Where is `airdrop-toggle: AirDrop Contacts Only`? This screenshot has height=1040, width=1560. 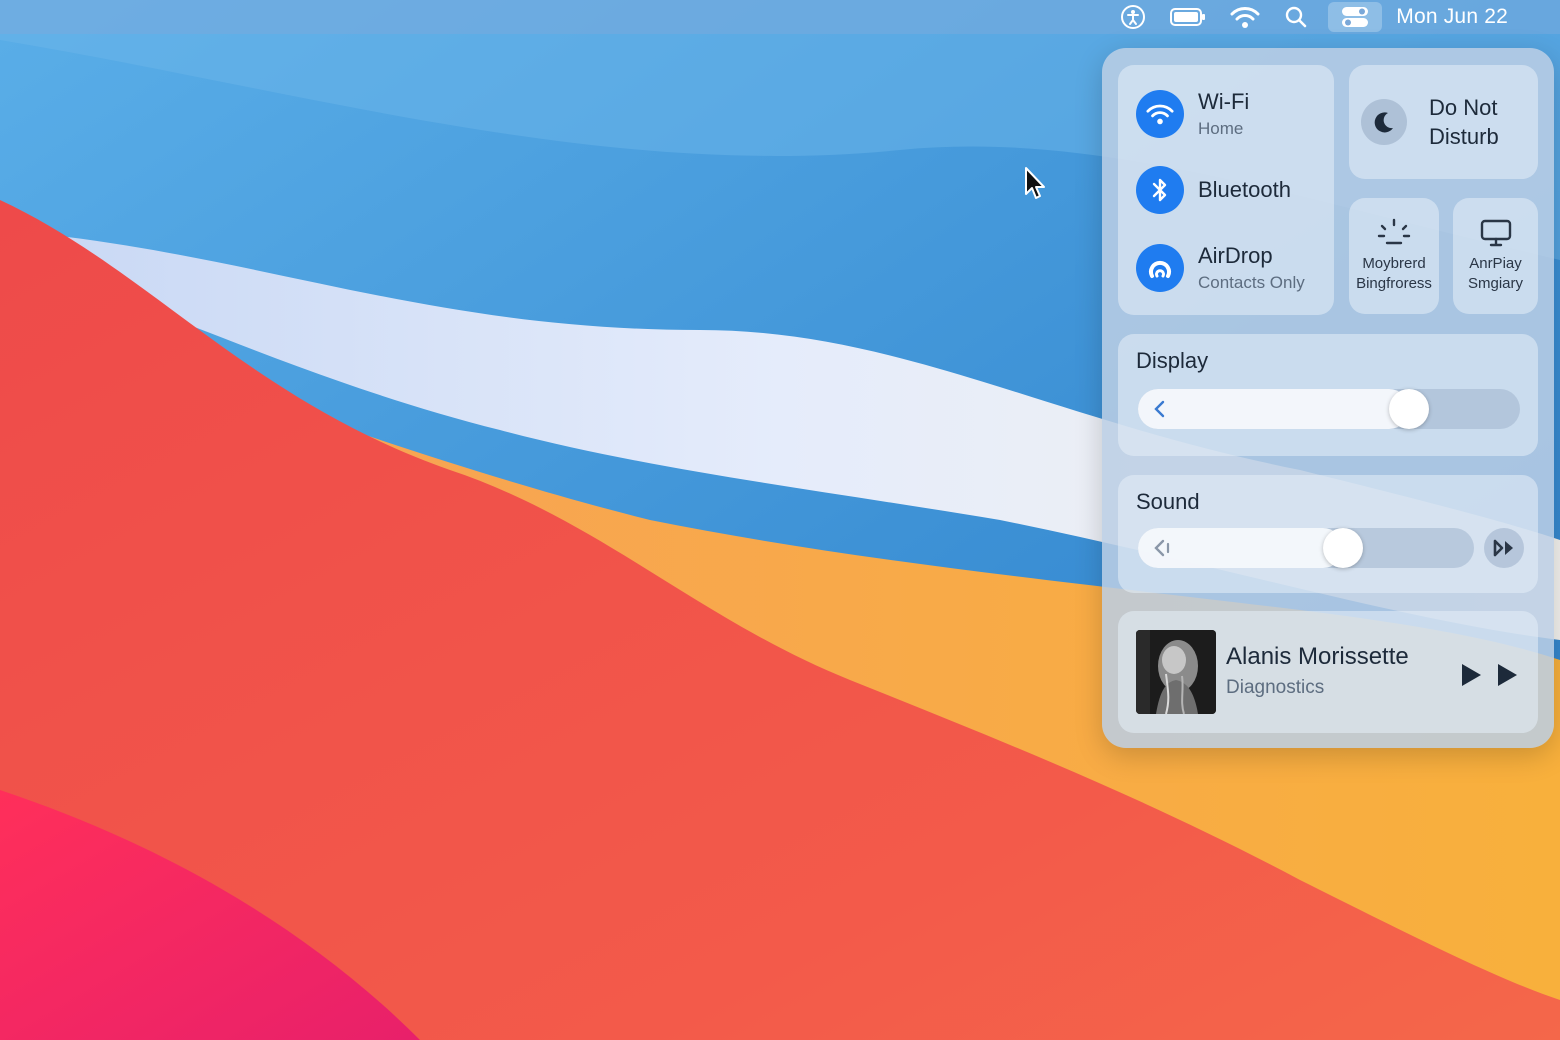 airdrop-toggle: AirDrop Contacts Only is located at coordinates (1220, 268).